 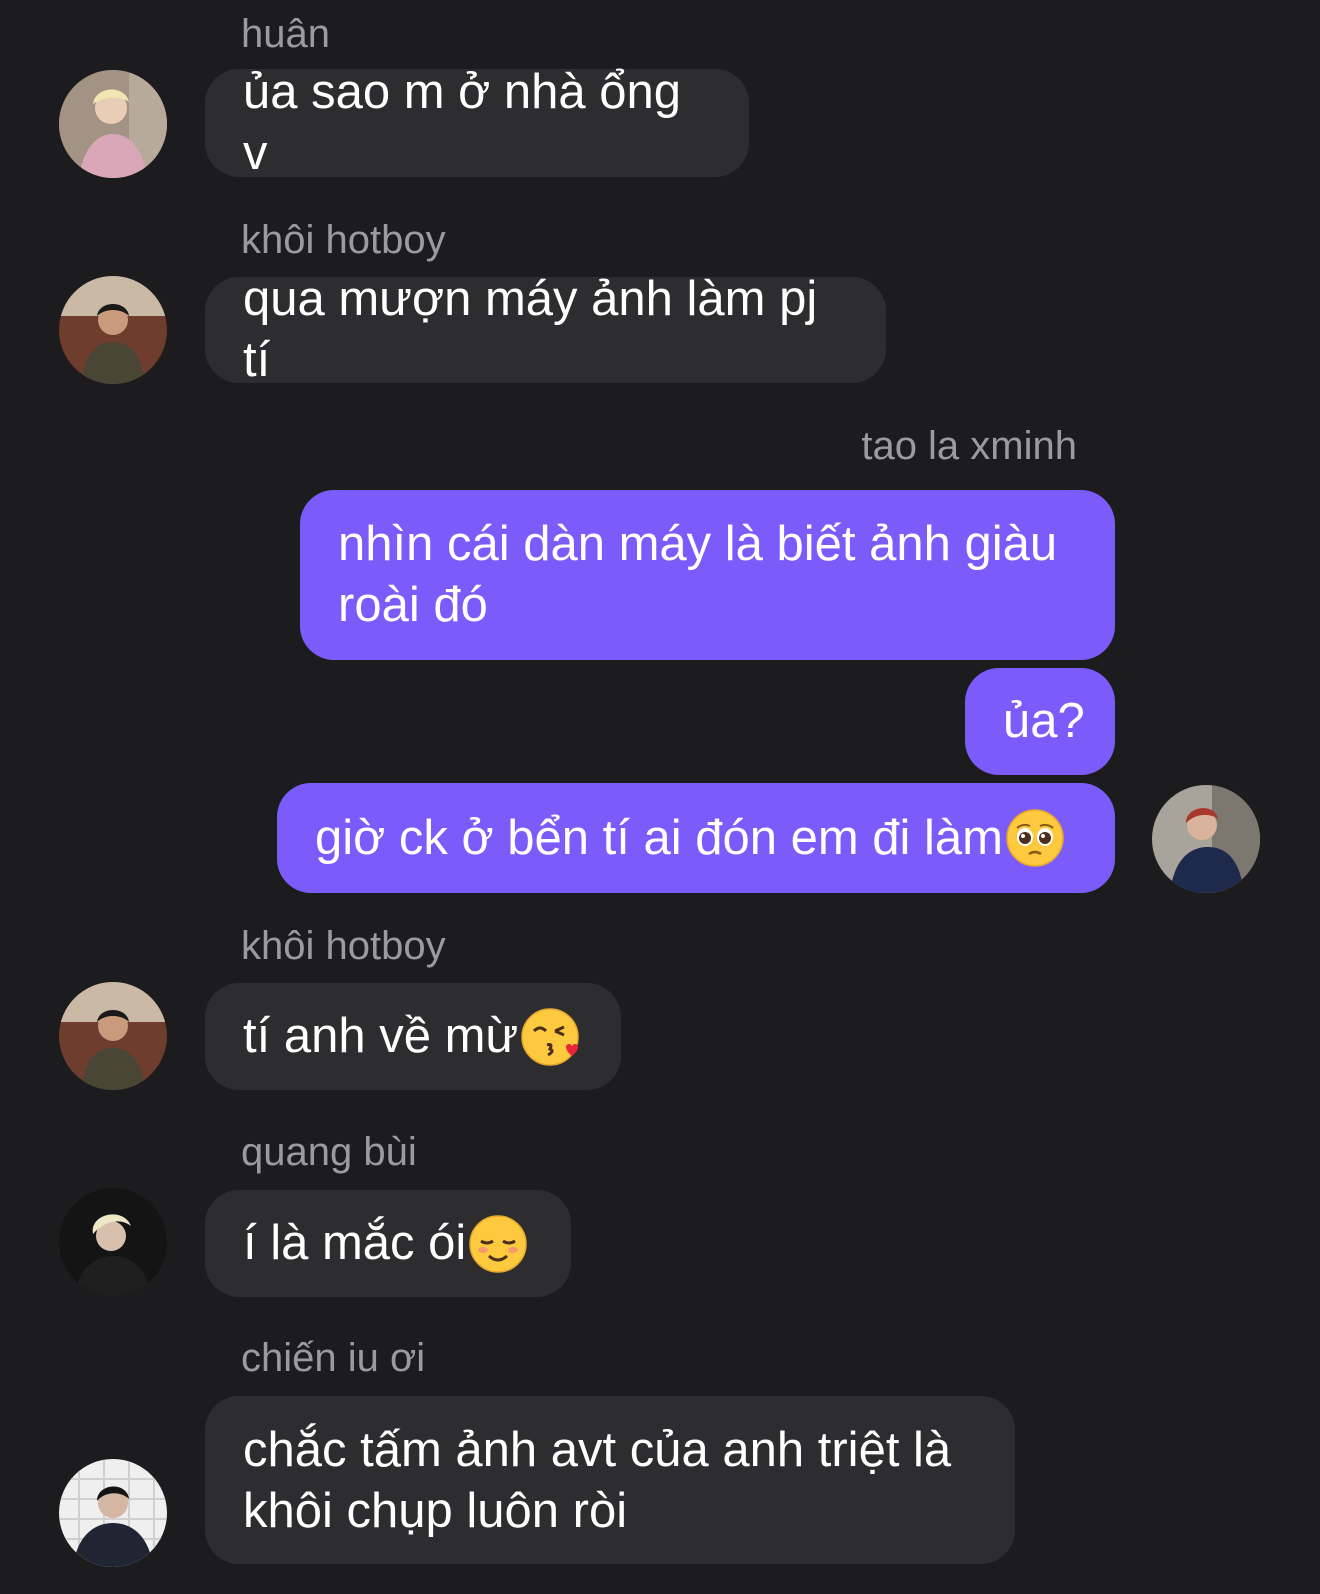 I want to click on outgoing-message-bubble: giờ ck ở bển tí ai đón em đi làm, so click(x=696, y=838).